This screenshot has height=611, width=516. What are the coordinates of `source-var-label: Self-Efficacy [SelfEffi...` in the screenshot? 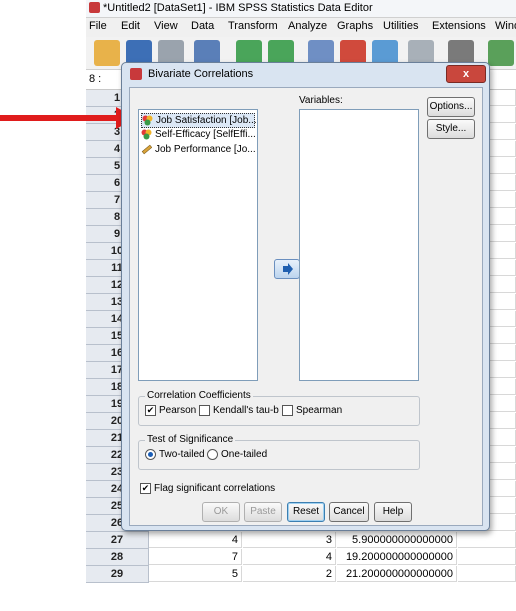 It's located at (205, 134).